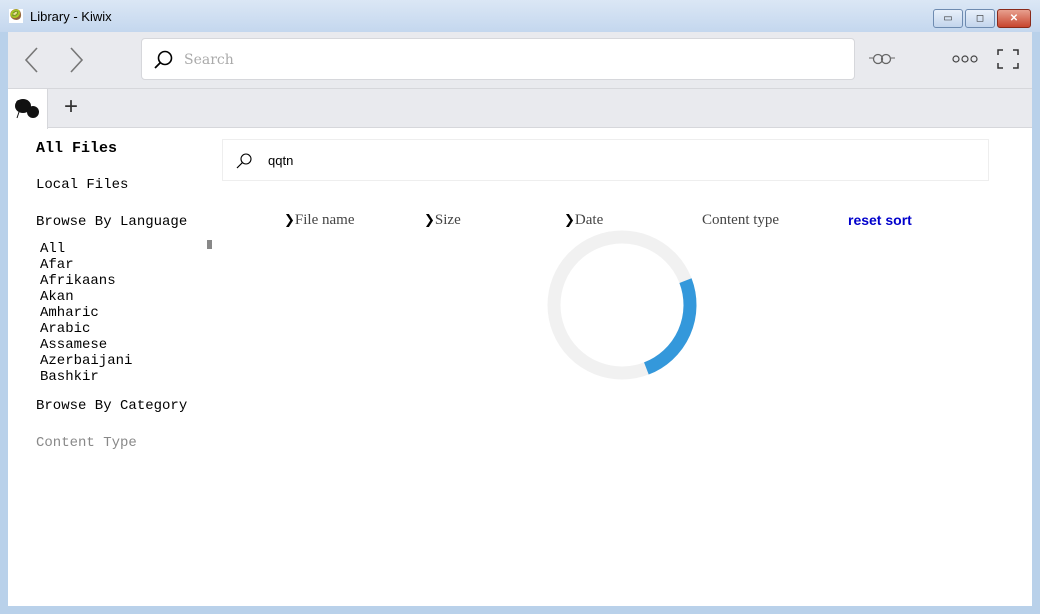 The width and height of the screenshot is (1040, 614). I want to click on language-list-scrollbar, so click(209, 244).